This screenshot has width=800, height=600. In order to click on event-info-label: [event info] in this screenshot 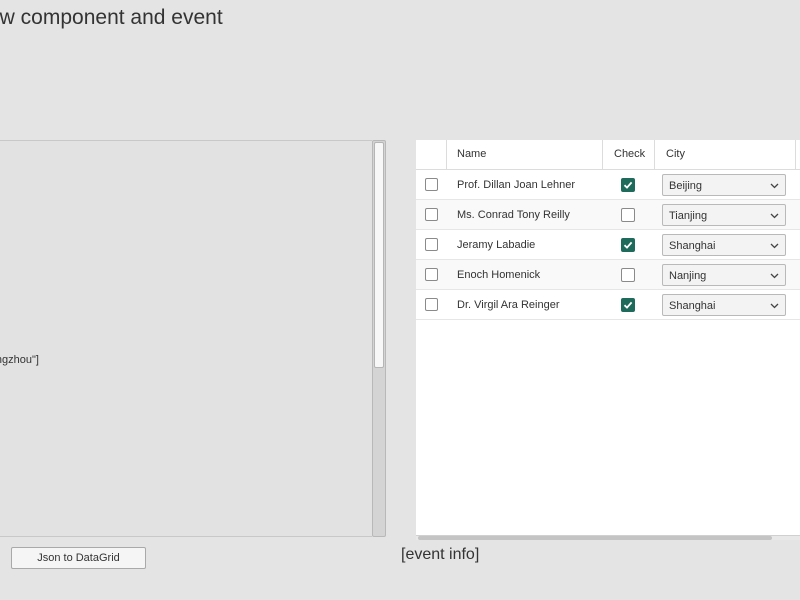, I will do `click(440, 554)`.